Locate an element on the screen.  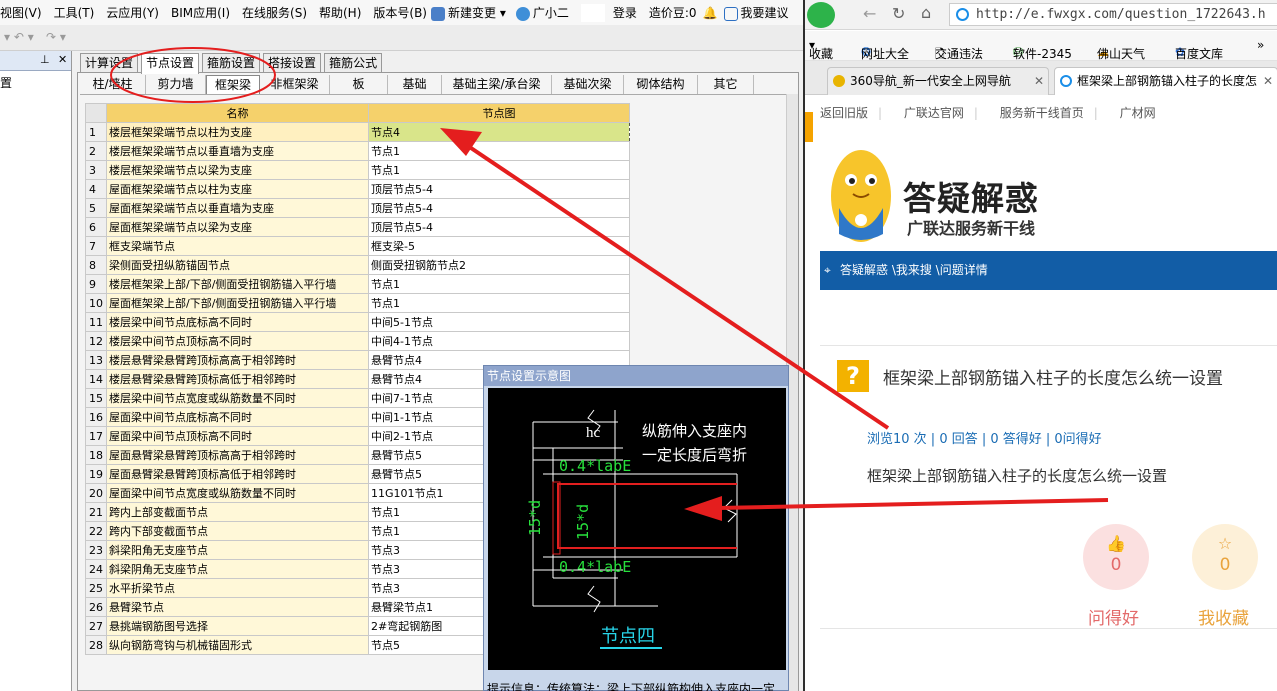
bookmark-favorites: 收藏 ▾ is located at coordinates (821, 49).